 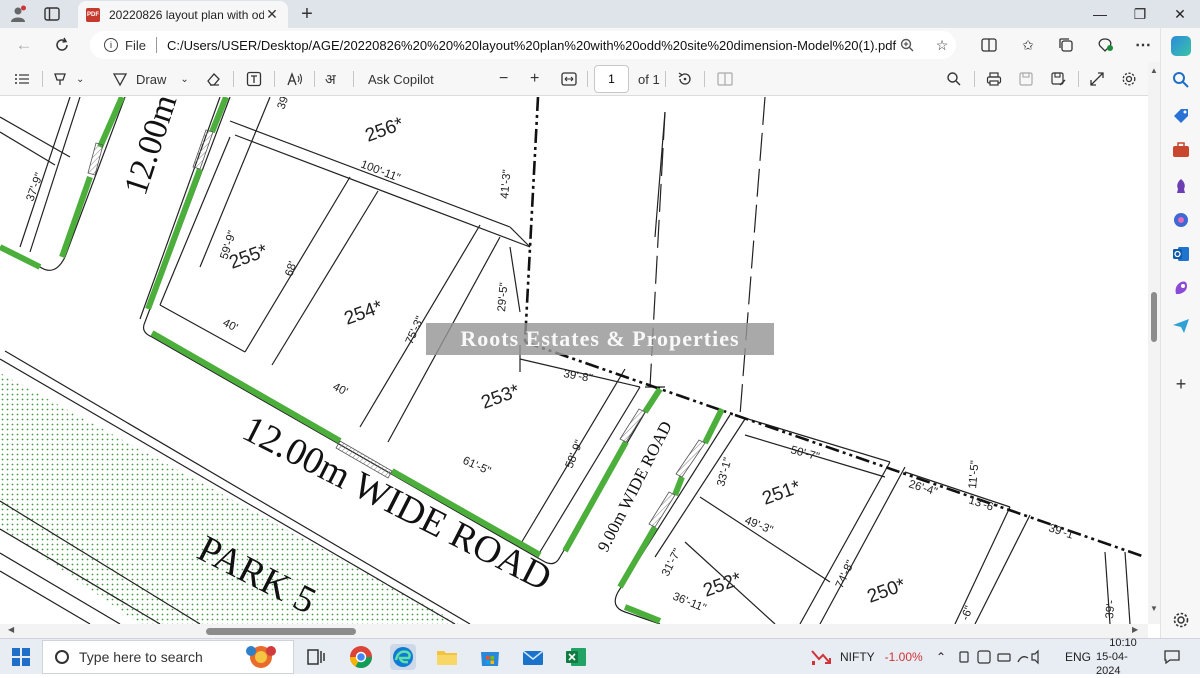 I want to click on text-box-icon, so click(x=254, y=79).